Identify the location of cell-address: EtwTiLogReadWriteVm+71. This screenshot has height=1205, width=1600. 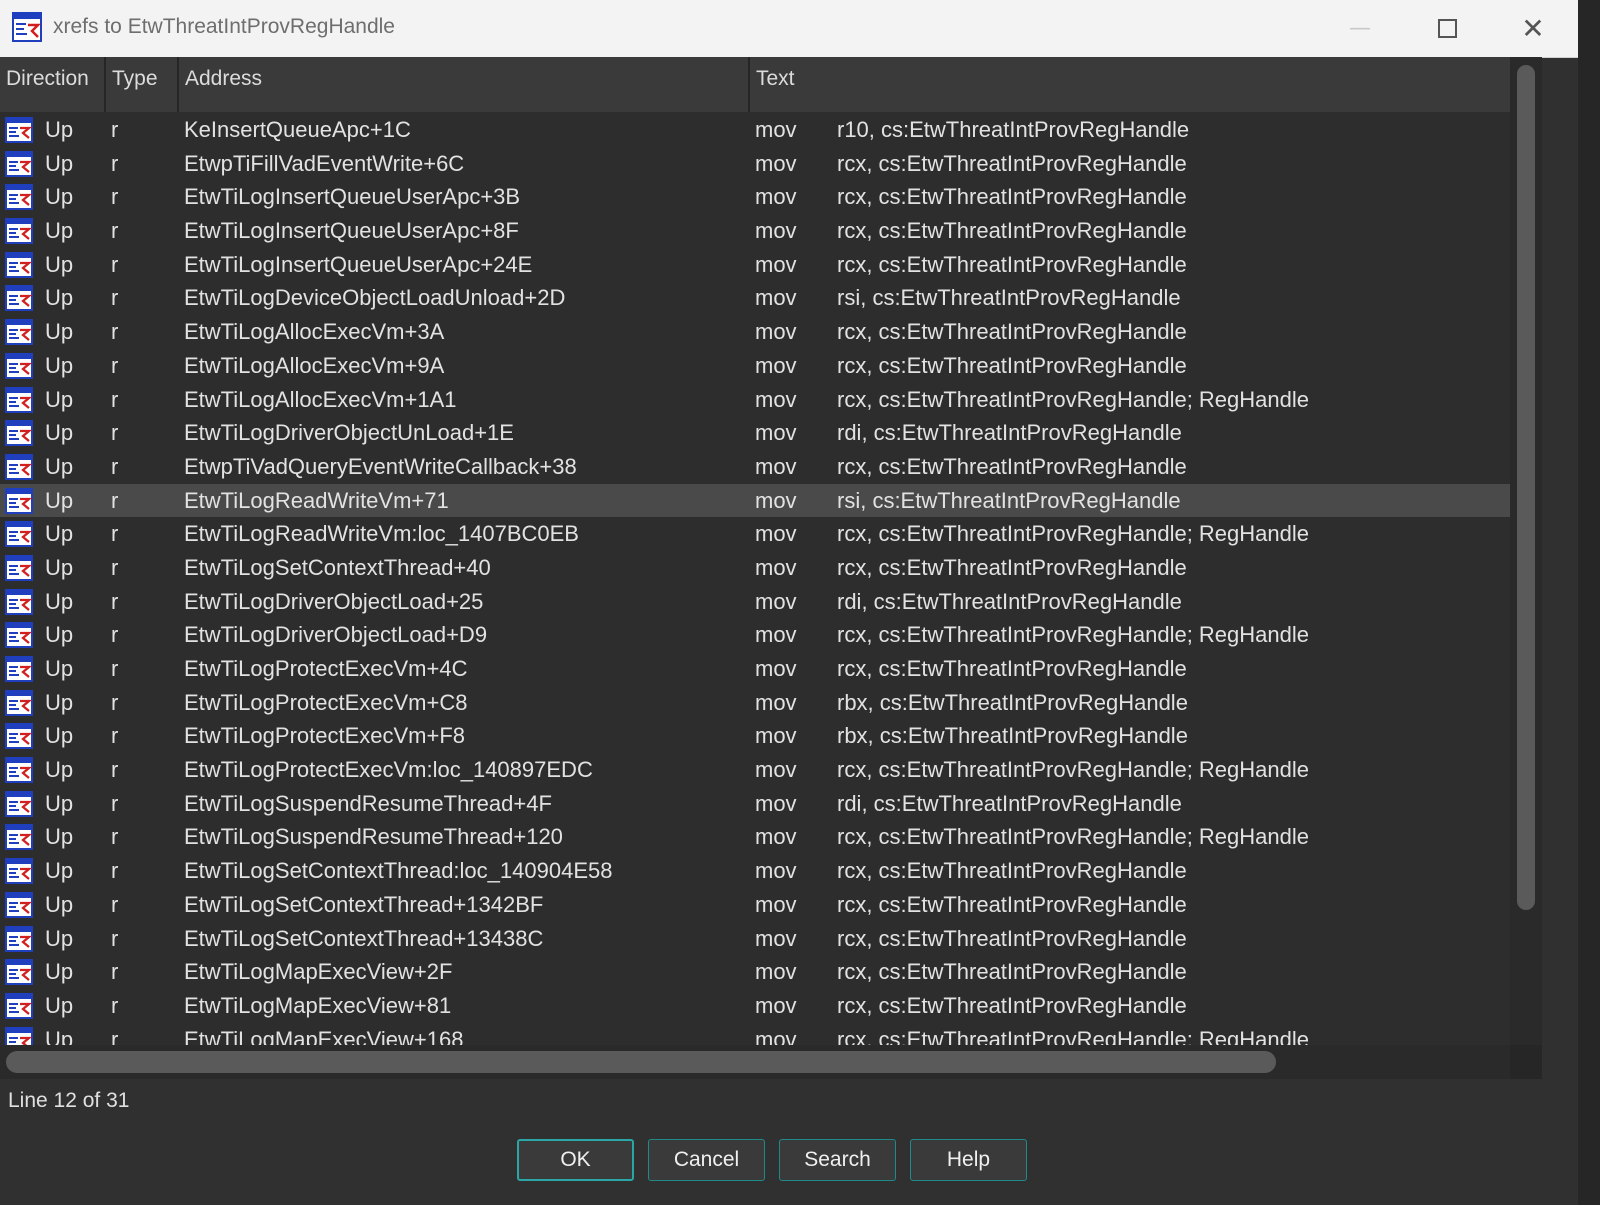
(316, 500).